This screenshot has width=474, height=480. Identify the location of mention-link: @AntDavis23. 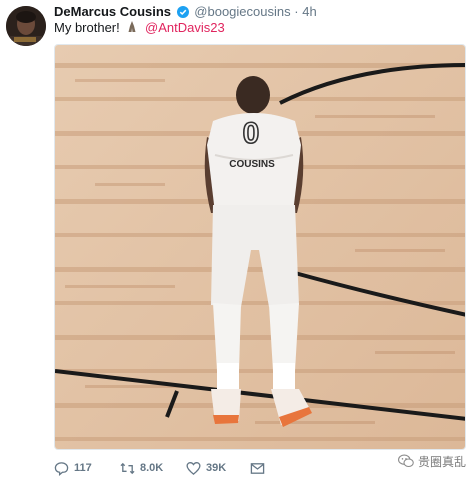
(185, 27).